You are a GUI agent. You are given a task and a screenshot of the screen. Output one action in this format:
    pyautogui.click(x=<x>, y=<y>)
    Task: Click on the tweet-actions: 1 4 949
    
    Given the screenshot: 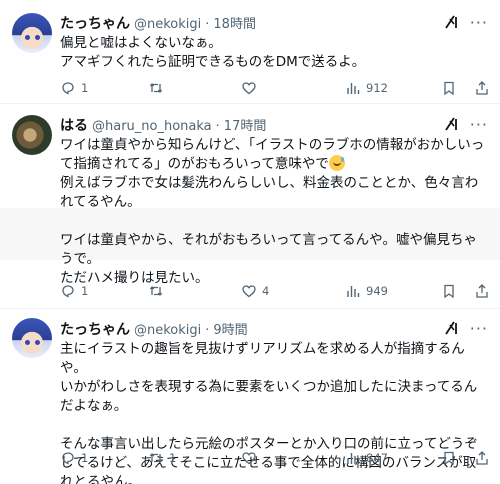 What is the action you would take?
    pyautogui.click(x=274, y=292)
    